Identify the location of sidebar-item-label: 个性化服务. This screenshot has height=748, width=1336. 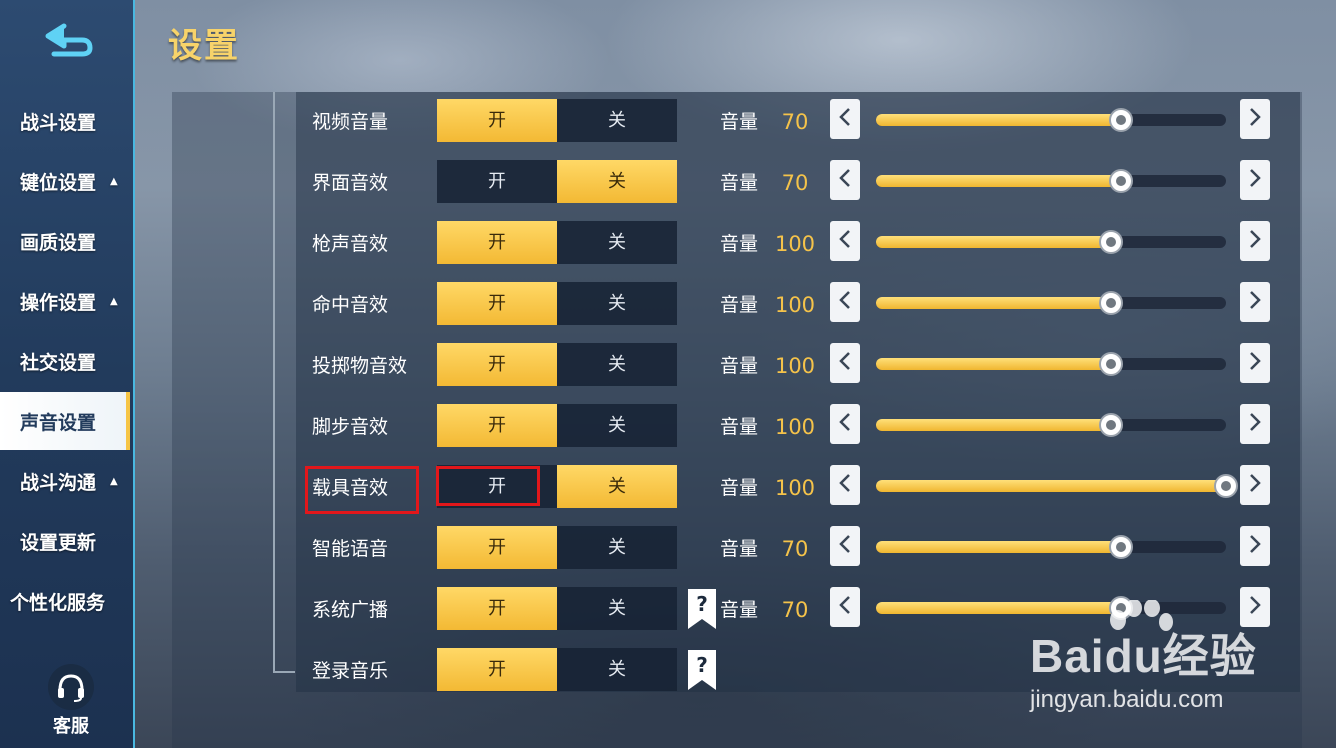
(58, 602).